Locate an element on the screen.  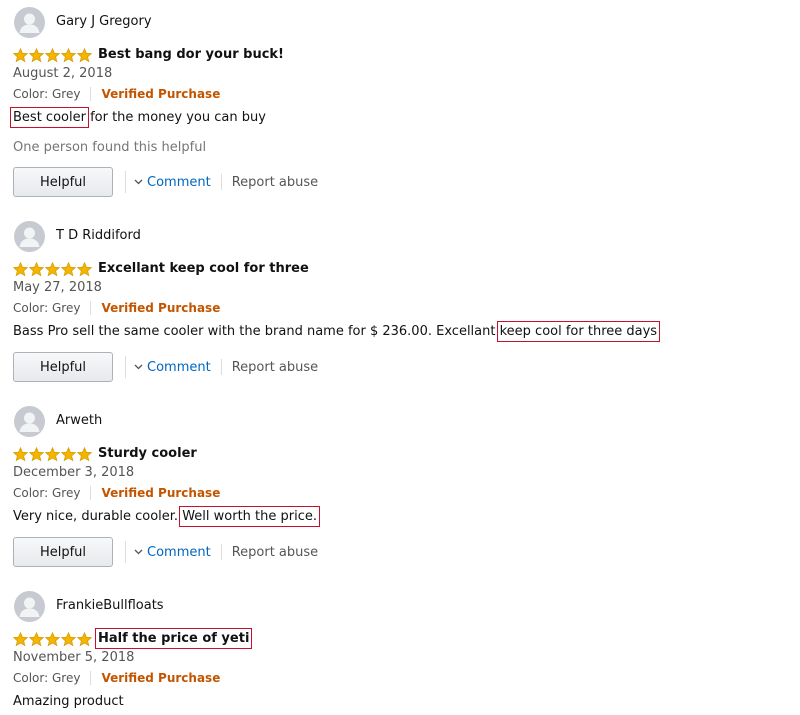
review-title: Sturdy cooler is located at coordinates (147, 453).